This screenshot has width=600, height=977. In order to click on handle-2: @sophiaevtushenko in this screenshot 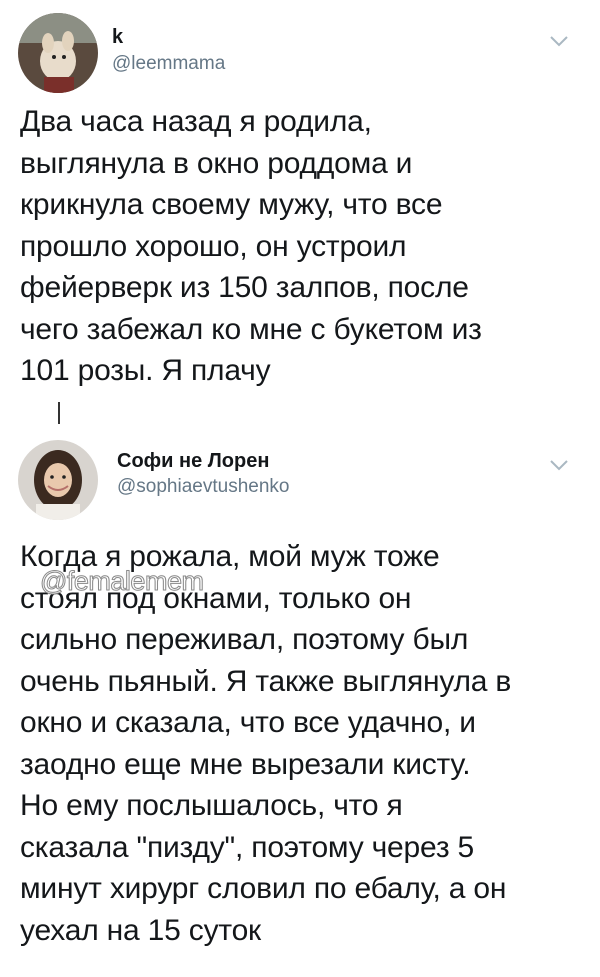, I will do `click(203, 487)`.